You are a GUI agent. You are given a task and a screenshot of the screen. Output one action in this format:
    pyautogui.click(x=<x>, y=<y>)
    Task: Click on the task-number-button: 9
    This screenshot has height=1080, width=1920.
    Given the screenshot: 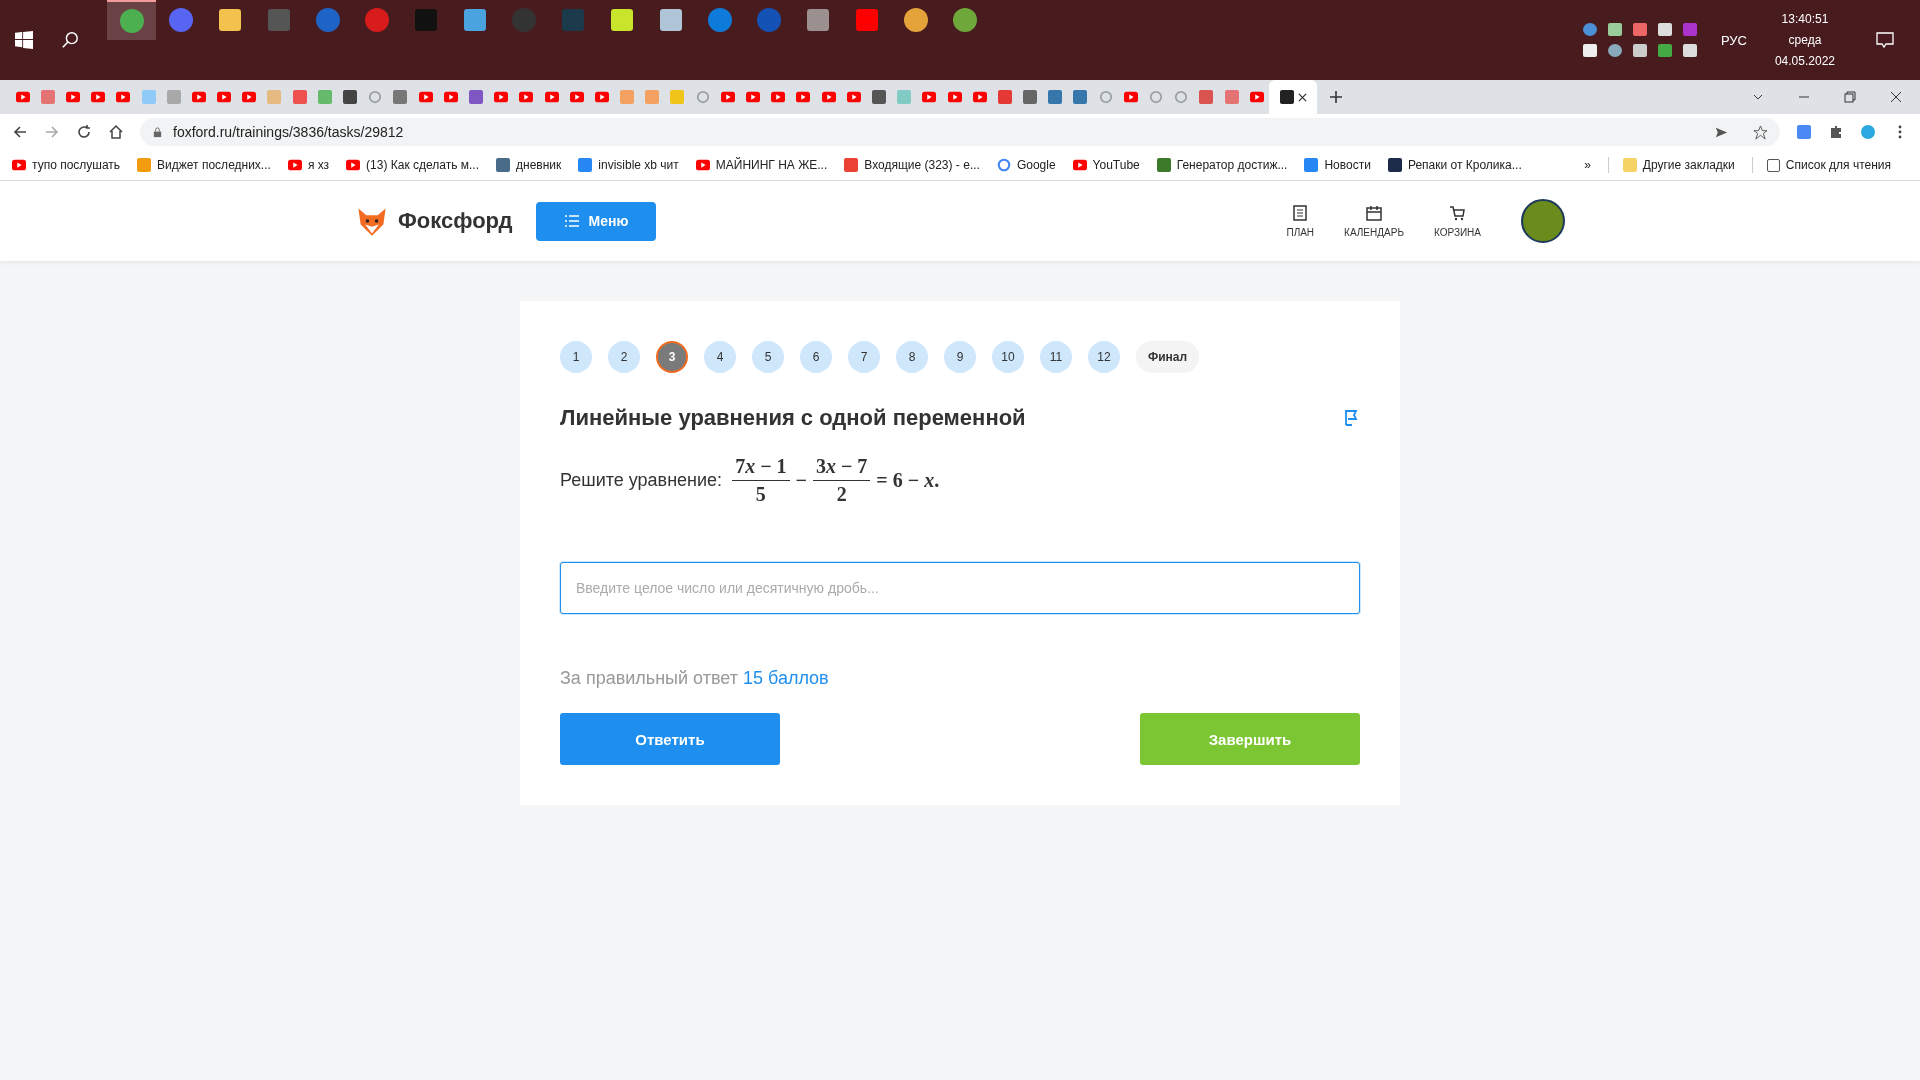 What is the action you would take?
    pyautogui.click(x=960, y=357)
    